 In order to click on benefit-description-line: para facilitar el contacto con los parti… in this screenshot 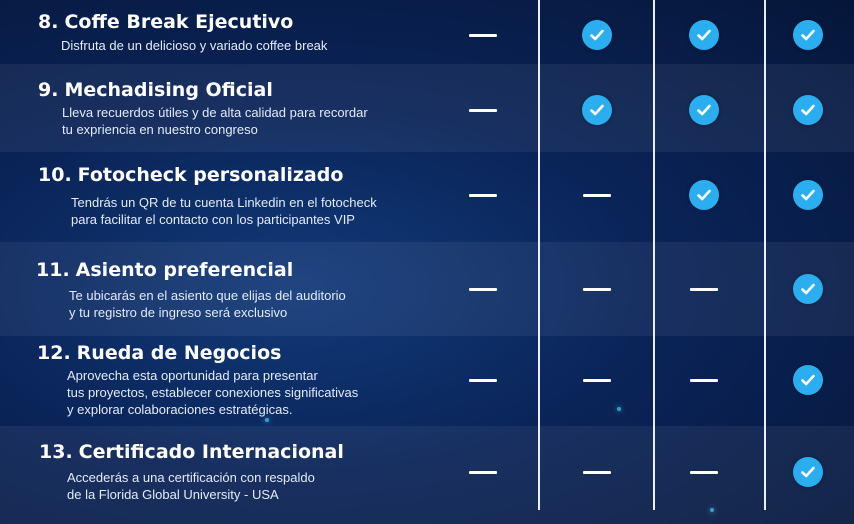, I will do `click(213, 219)`.